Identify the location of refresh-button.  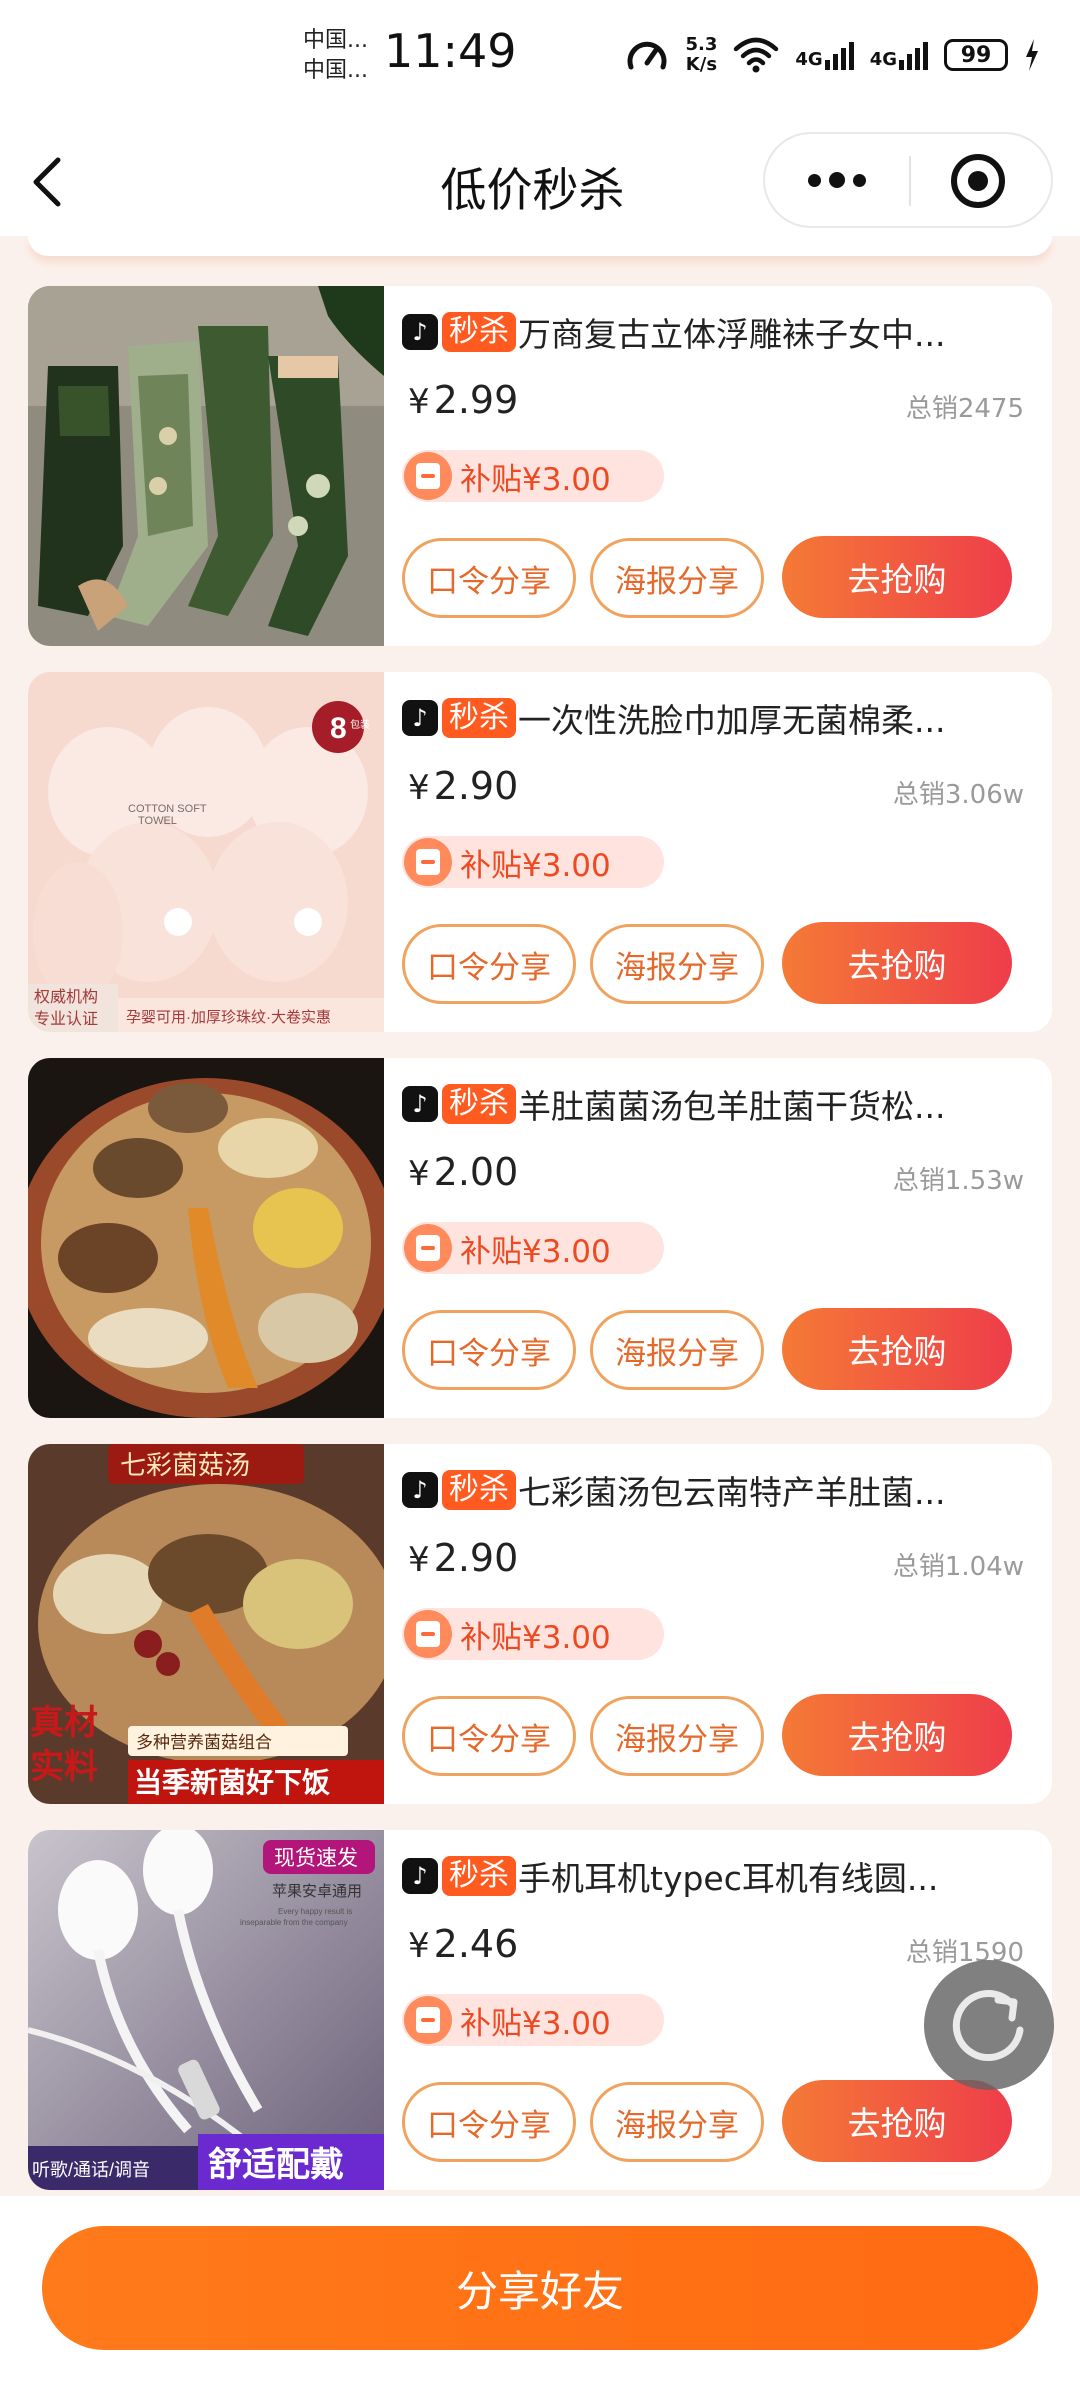
(989, 2025).